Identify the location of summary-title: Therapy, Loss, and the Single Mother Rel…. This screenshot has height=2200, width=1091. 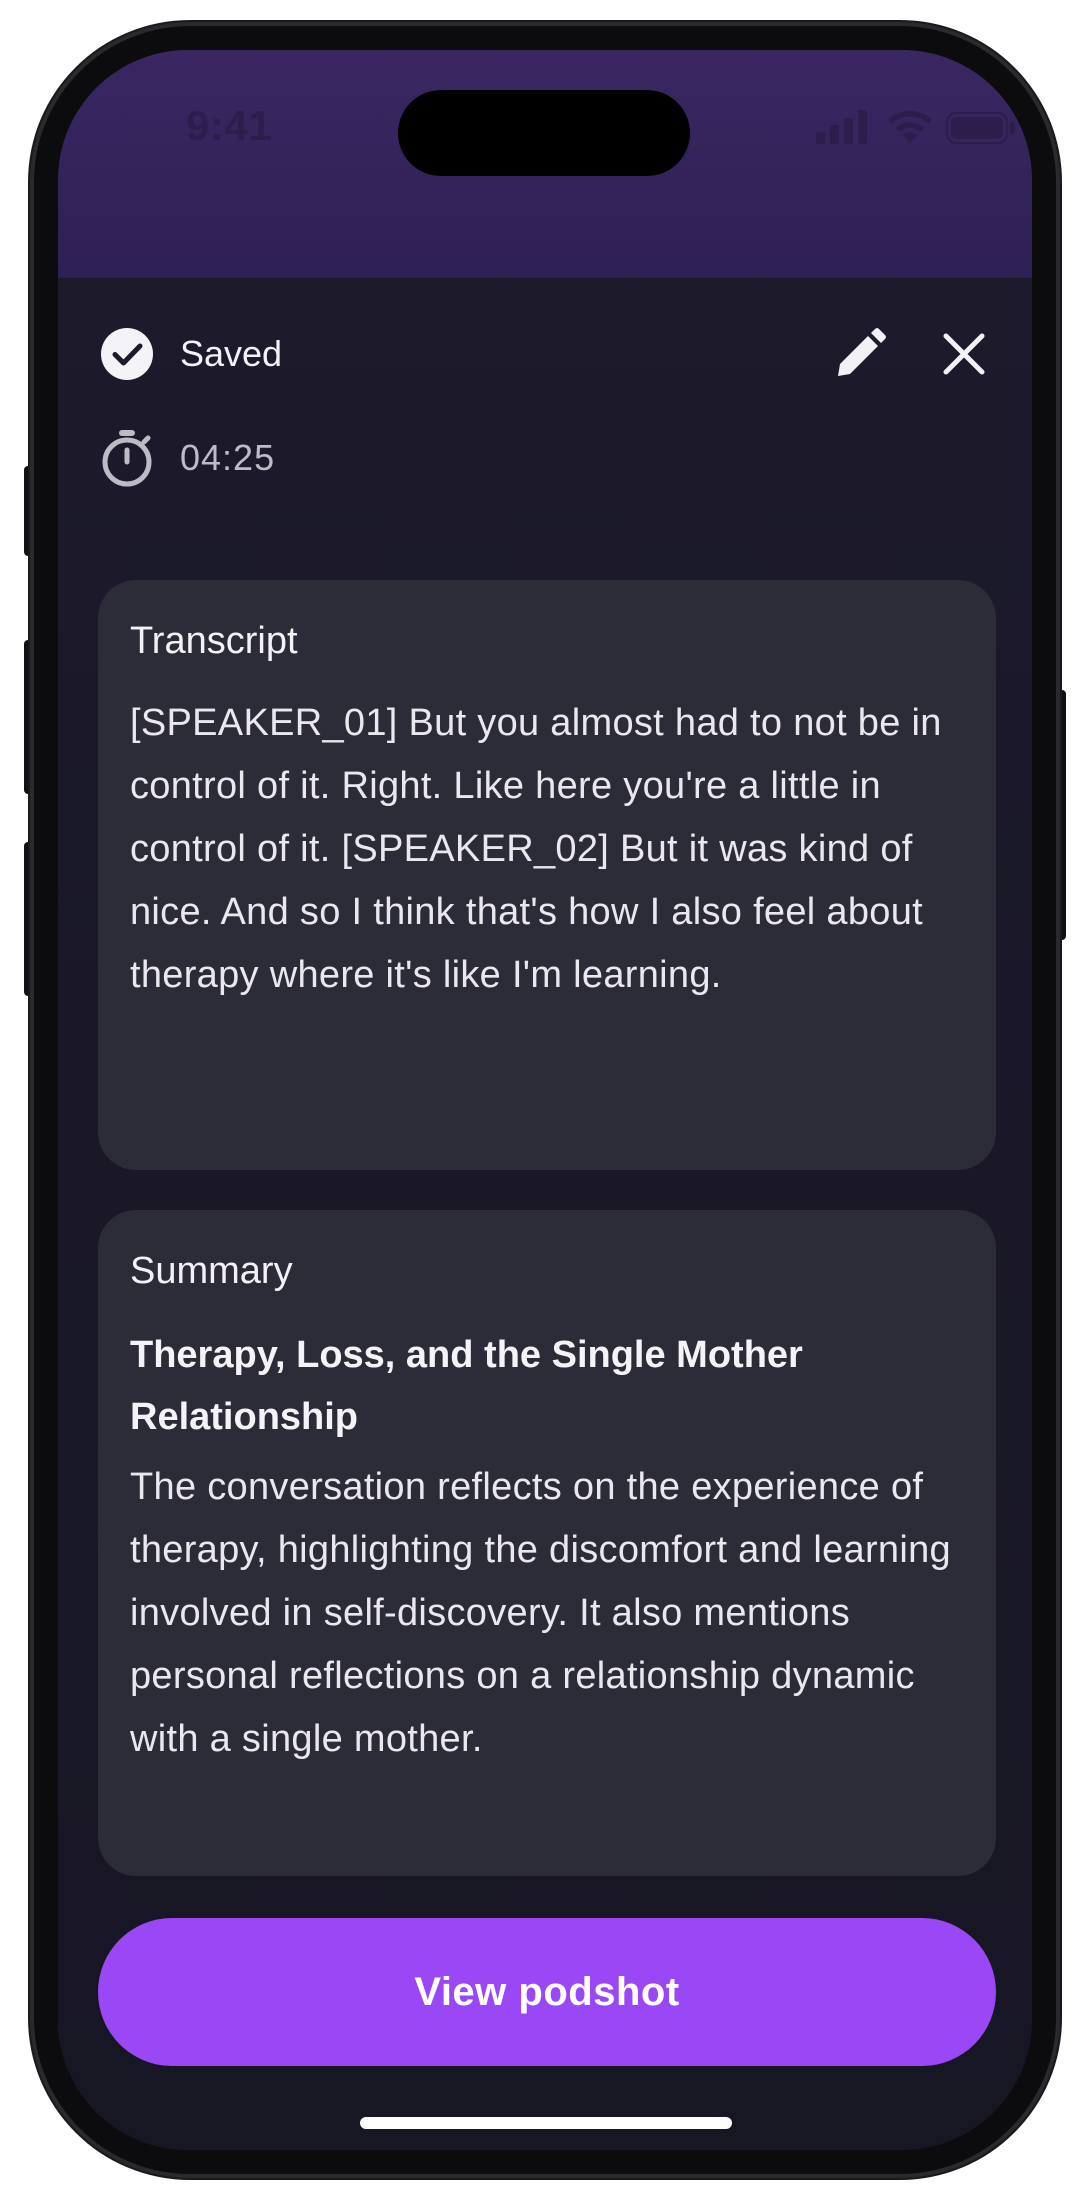
(466, 1386).